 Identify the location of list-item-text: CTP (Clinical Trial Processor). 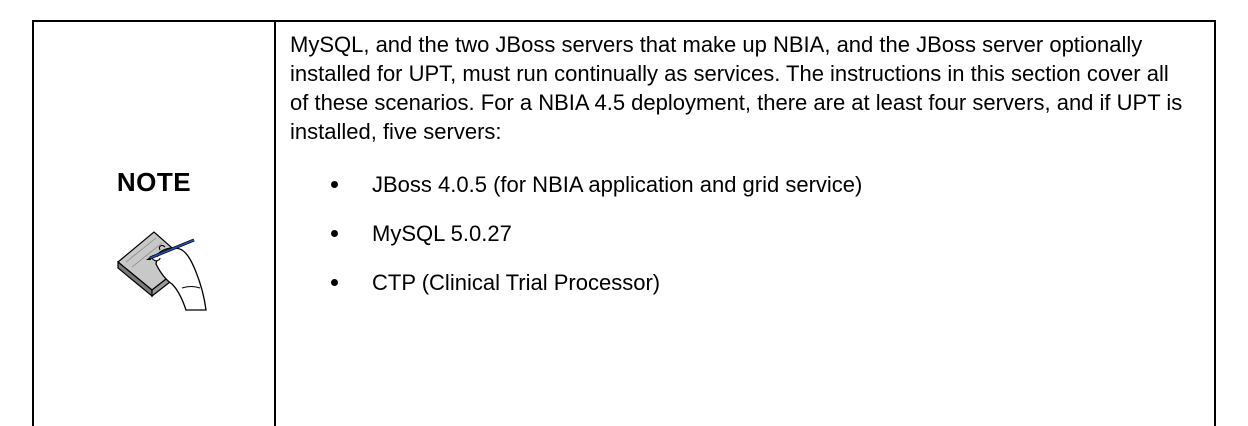
(516, 282).